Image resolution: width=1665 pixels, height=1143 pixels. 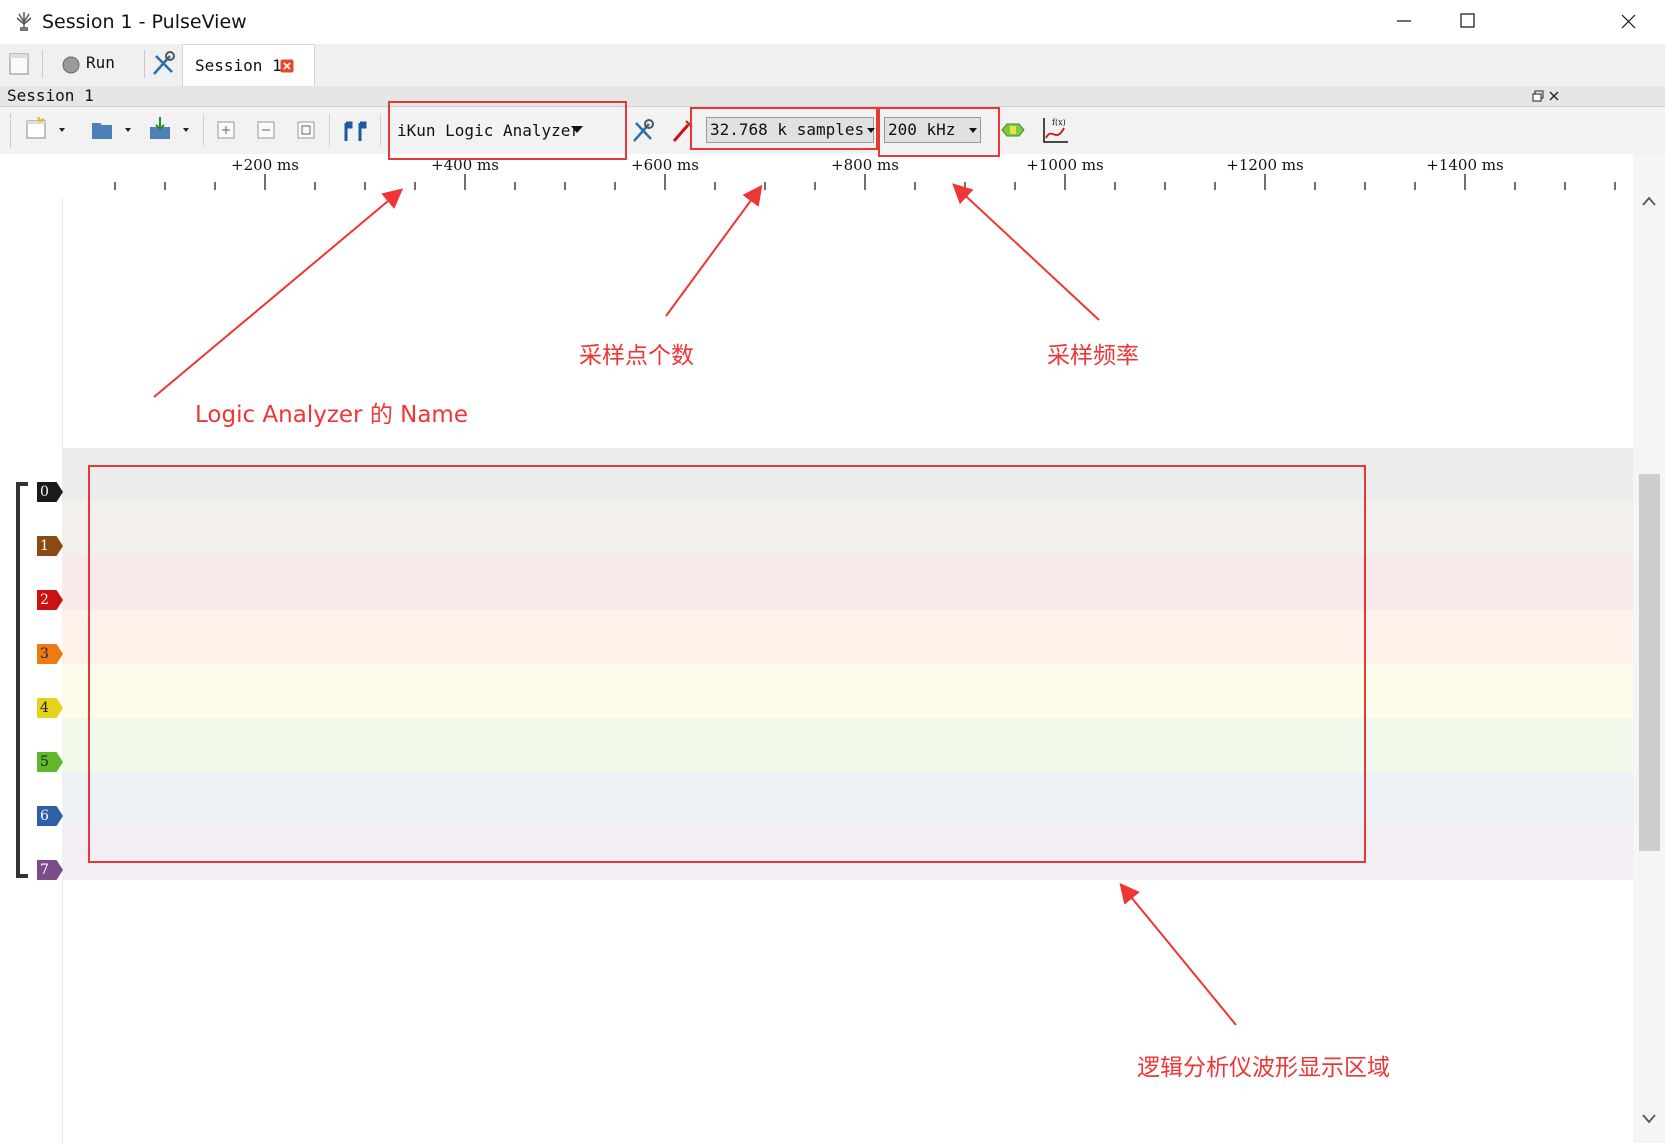 I want to click on arrow-to-waveform-area, so click(x=1178, y=954).